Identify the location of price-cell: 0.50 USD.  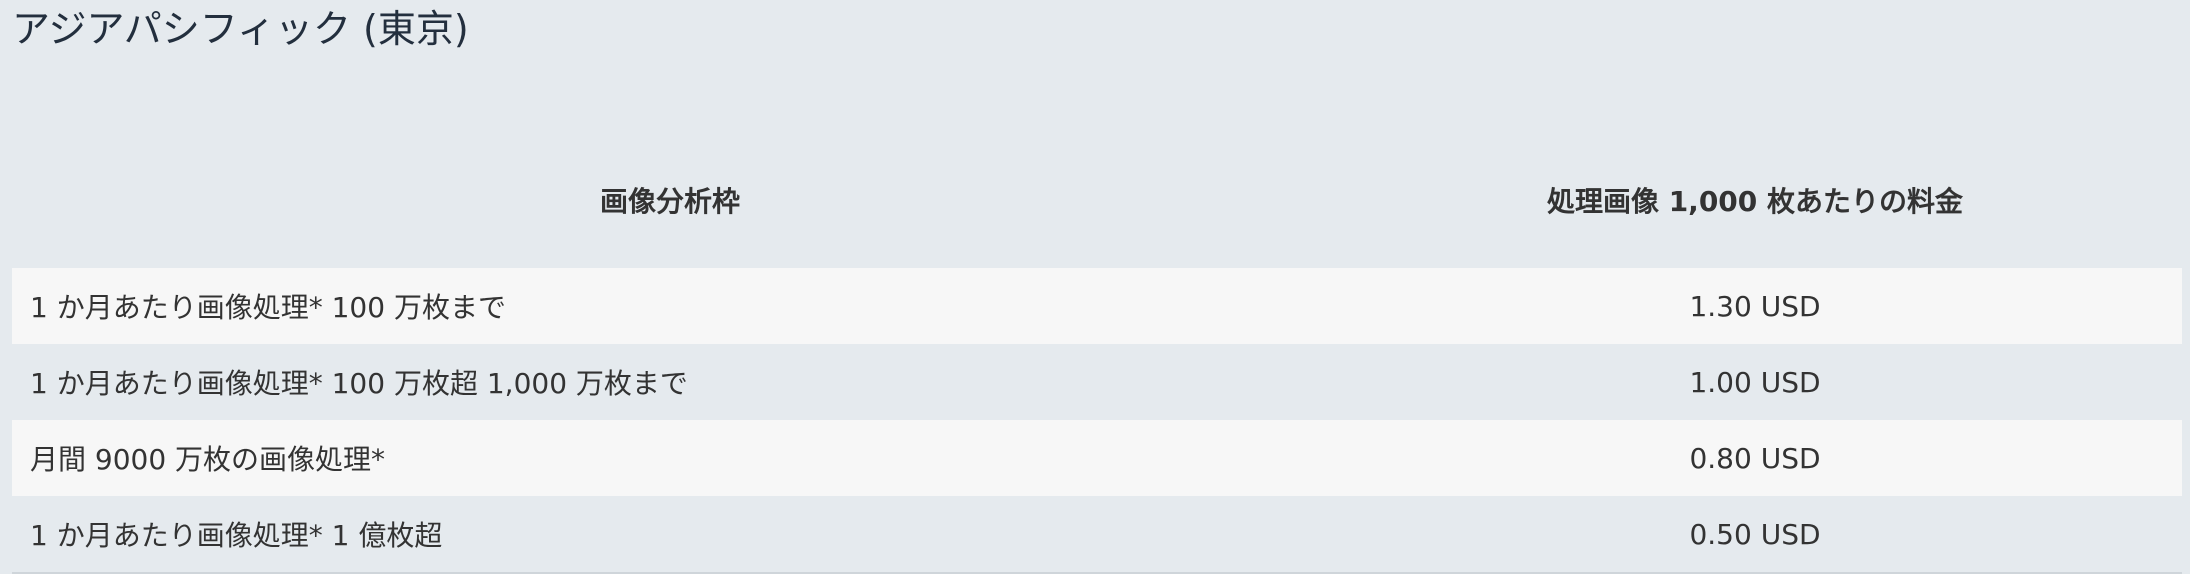
(1755, 535).